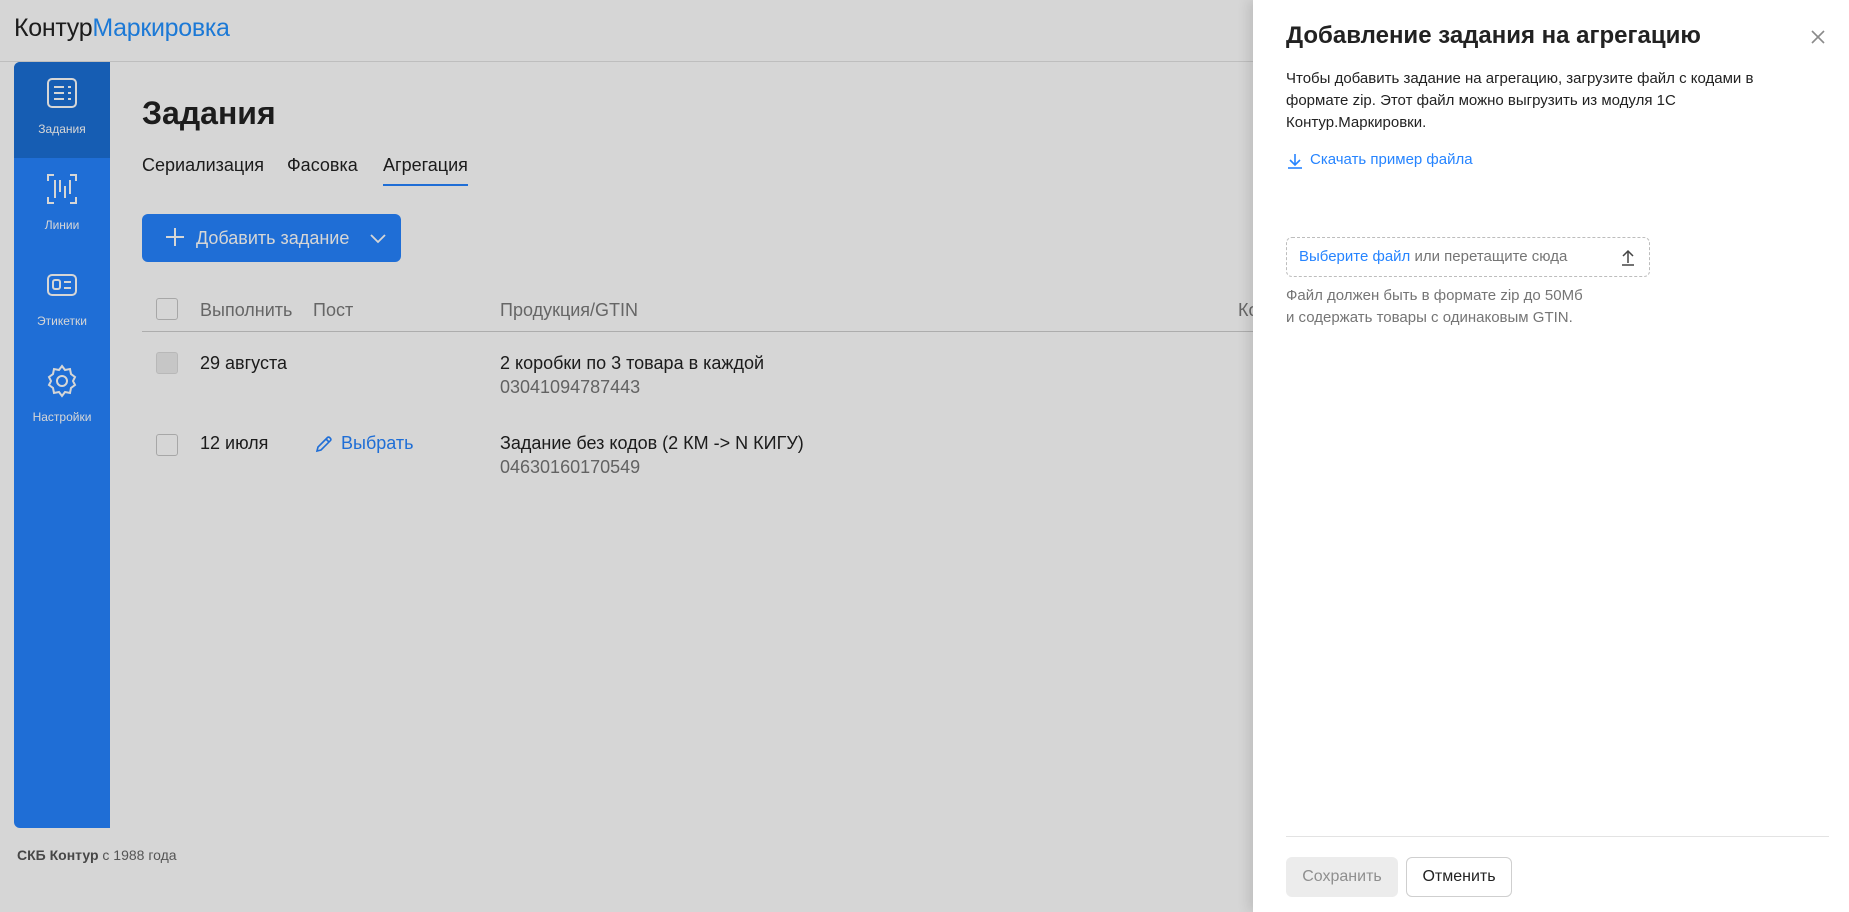  What do you see at coordinates (1434, 295) in the screenshot?
I see `file-requirements-line1: Файл должен быть в формате zip до 50Мб` at bounding box center [1434, 295].